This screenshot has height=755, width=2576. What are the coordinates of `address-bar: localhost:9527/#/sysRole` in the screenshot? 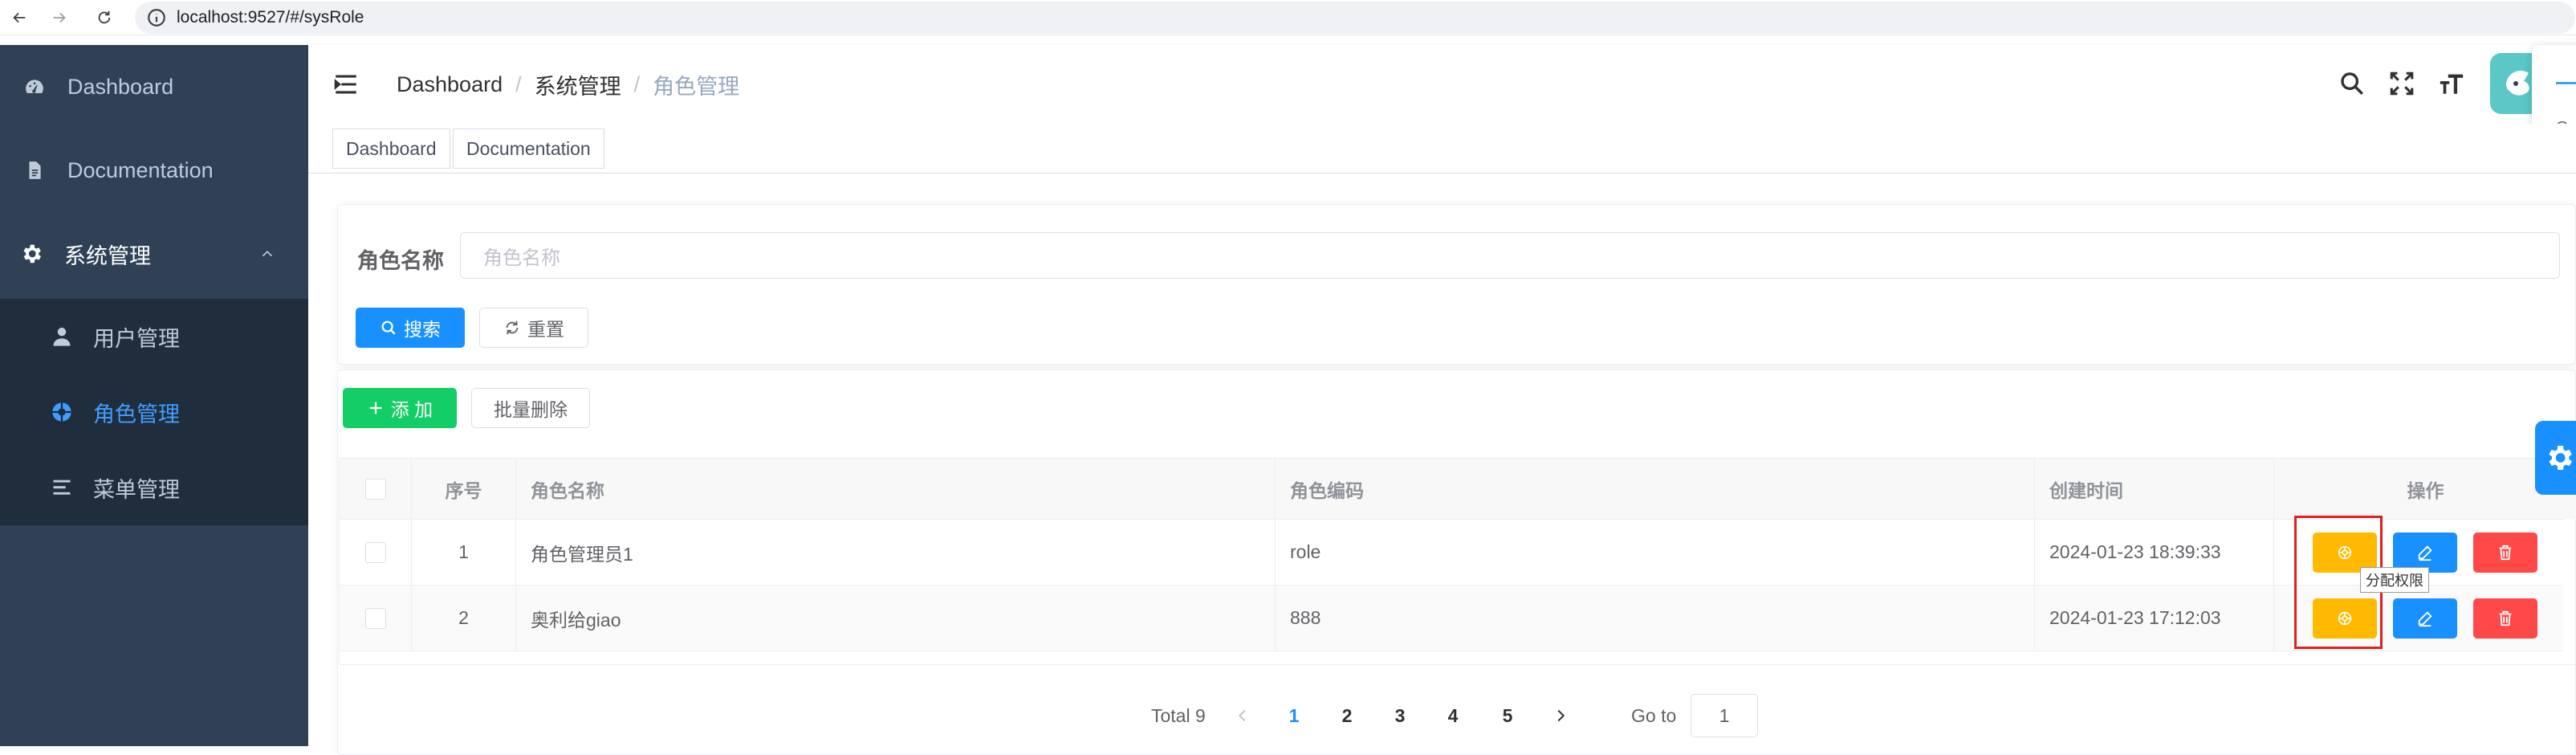 It's located at (1355, 18).